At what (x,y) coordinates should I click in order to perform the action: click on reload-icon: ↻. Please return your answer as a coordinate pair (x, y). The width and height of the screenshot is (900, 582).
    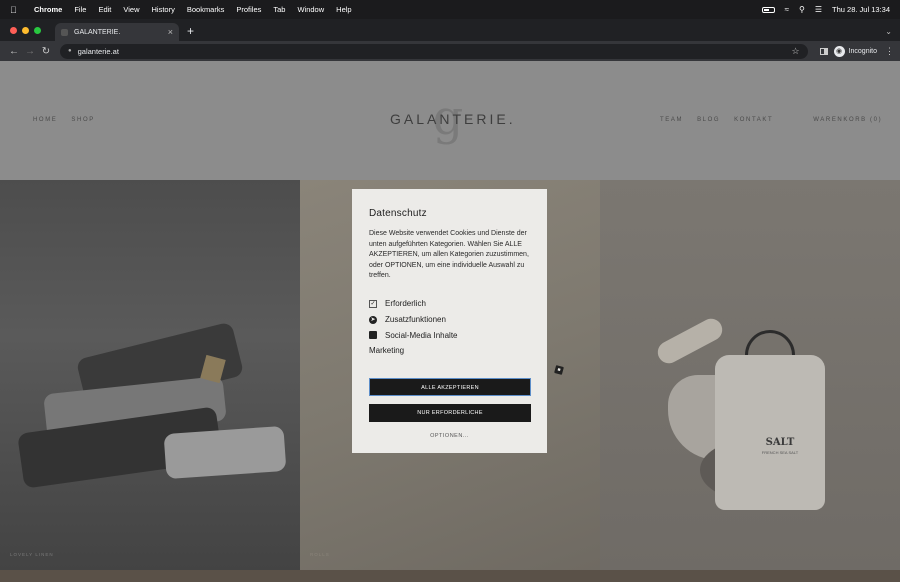
    Looking at the image, I should click on (46, 51).